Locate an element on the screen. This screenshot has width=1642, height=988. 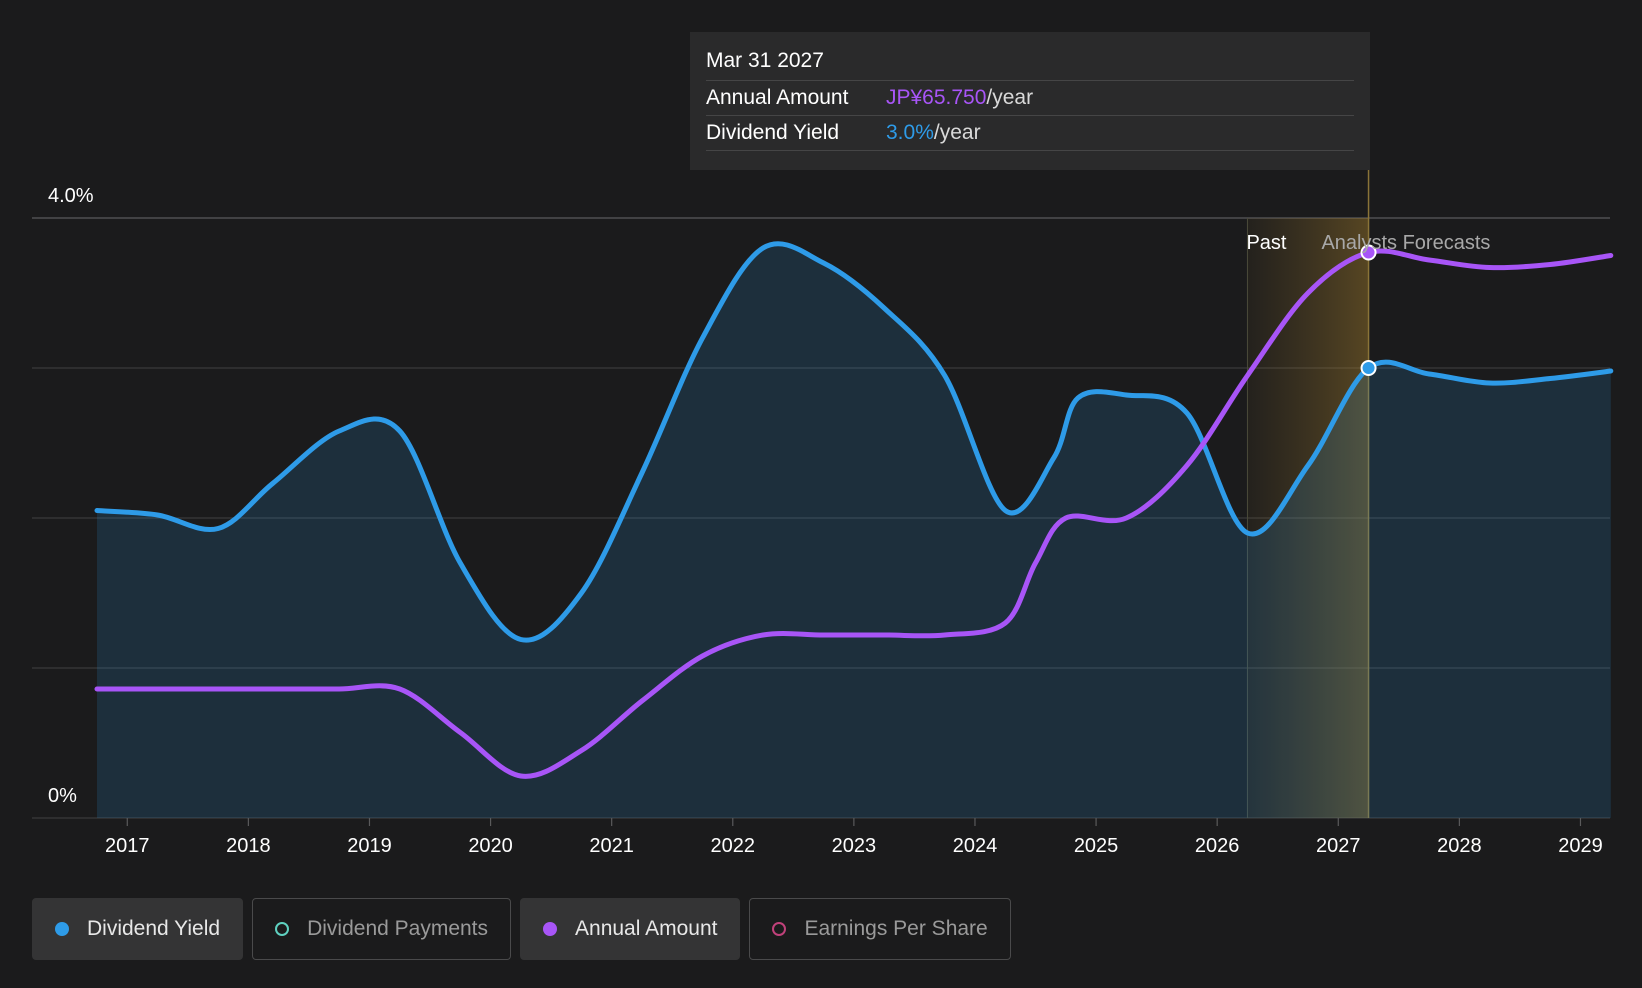
xtick-label: 2028 is located at coordinates (1459, 846).